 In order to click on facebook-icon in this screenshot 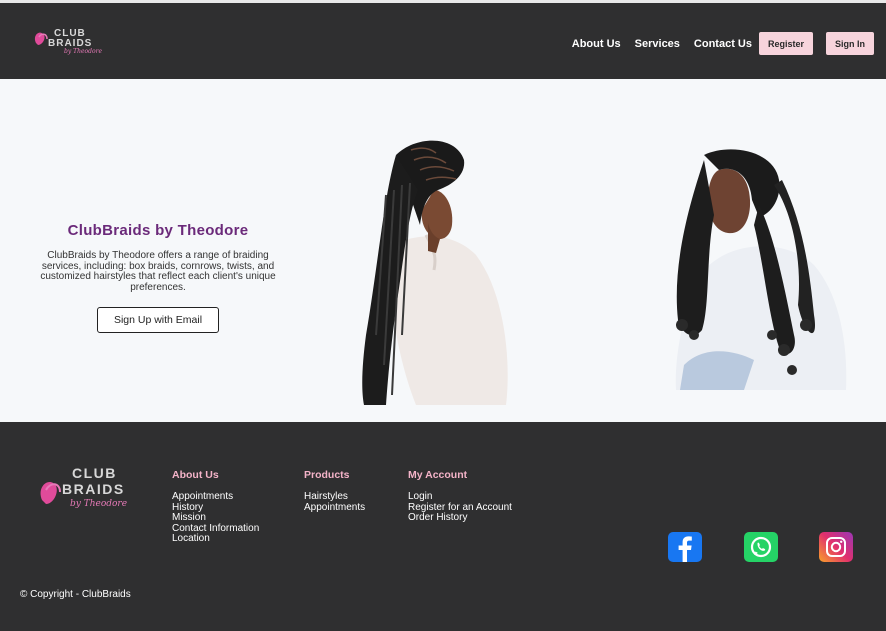, I will do `click(685, 547)`.